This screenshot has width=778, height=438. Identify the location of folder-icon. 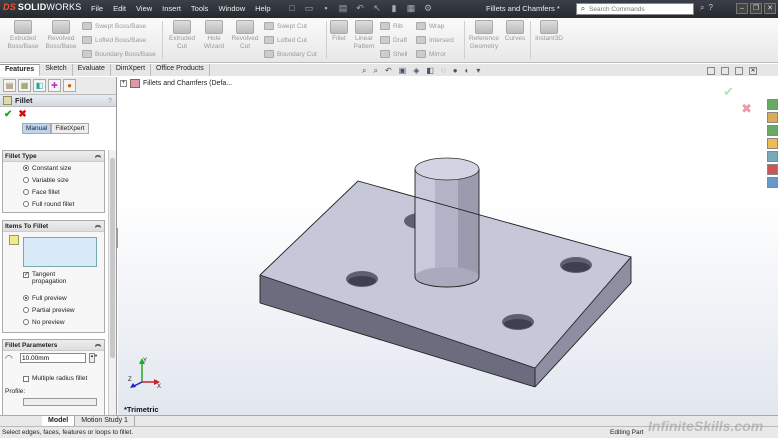
(772, 143).